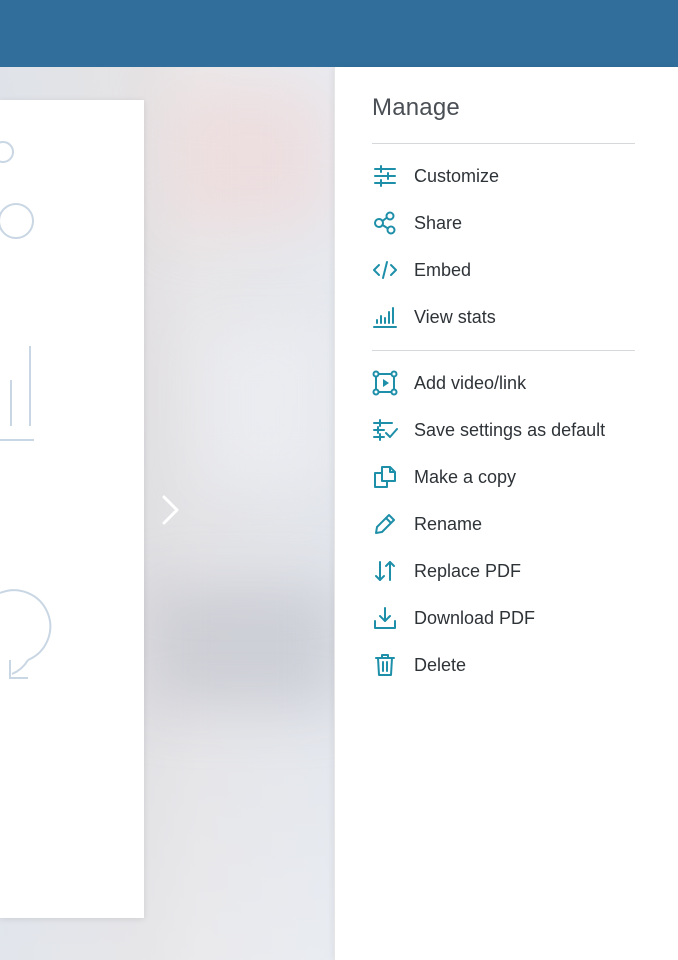  What do you see at coordinates (512, 270) in the screenshot?
I see `embed-menu-item: Embed` at bounding box center [512, 270].